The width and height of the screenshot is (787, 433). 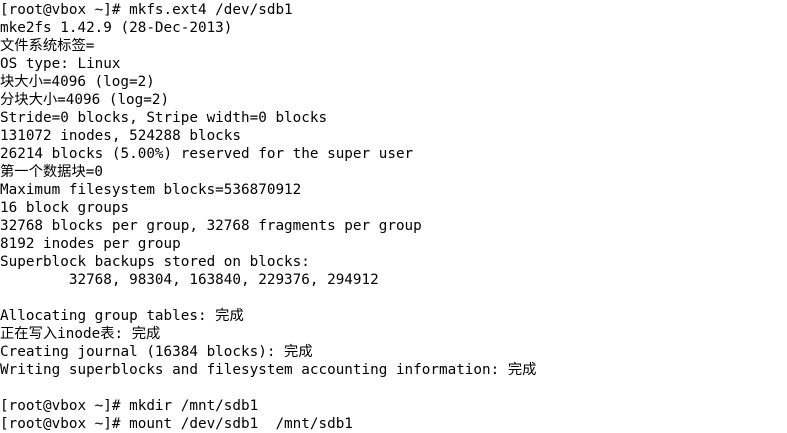 I want to click on terminal-line-block-groups: 16 block groups, so click(x=65, y=208).